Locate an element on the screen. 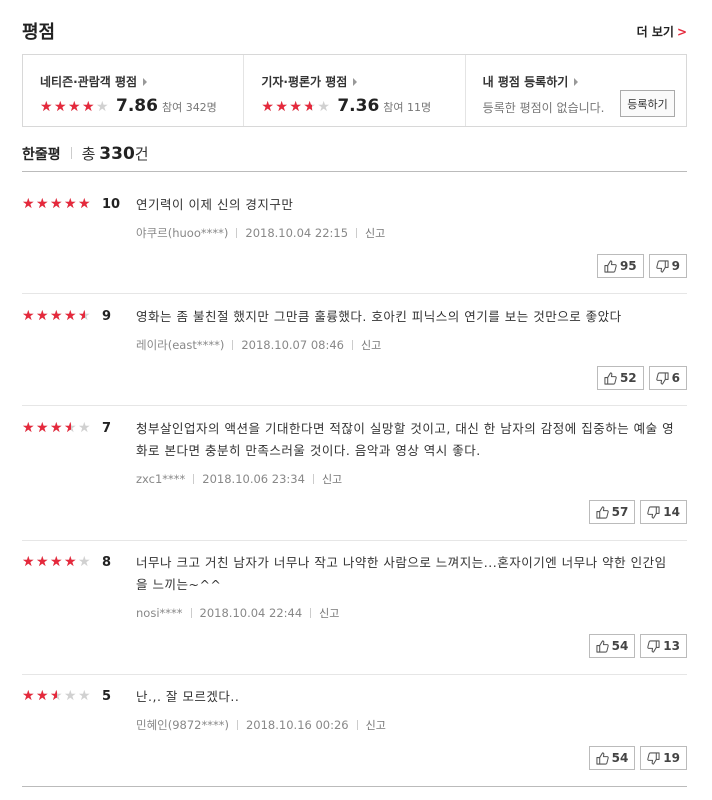 The image size is (712, 800). review-score: 5 is located at coordinates (107, 696).